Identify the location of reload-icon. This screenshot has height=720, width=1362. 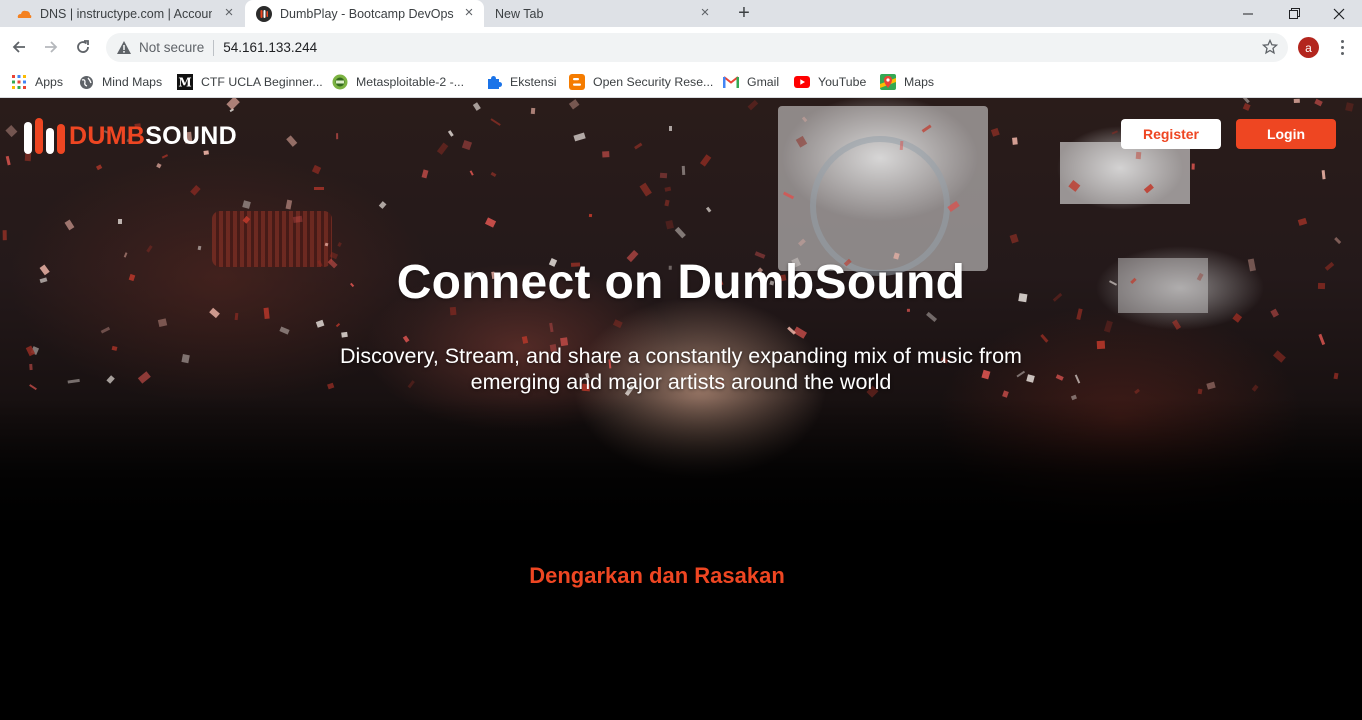
(83, 46).